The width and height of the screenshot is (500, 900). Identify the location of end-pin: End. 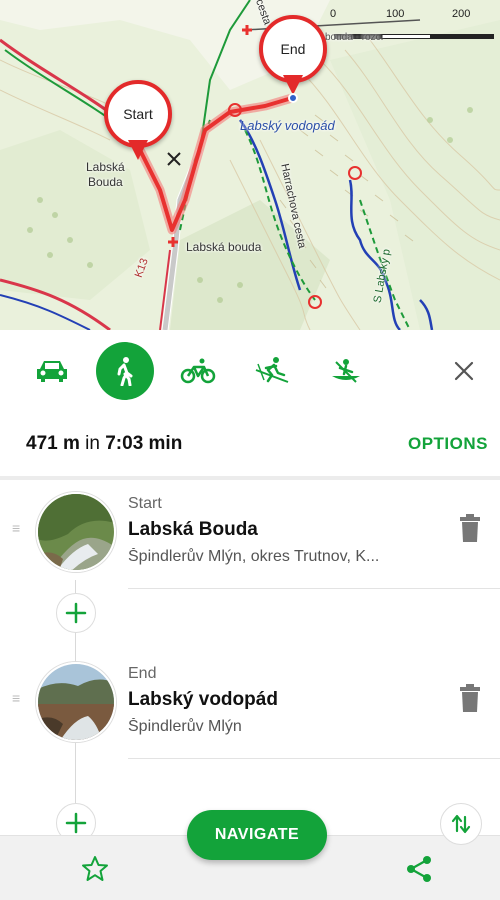
(293, 59).